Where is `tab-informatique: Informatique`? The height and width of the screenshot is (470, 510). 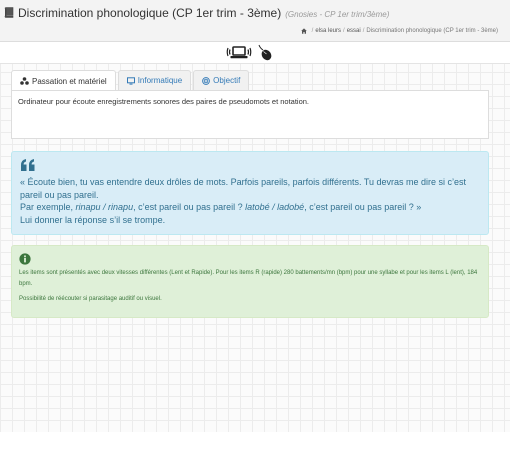
tab-informatique: Informatique is located at coordinates (154, 80).